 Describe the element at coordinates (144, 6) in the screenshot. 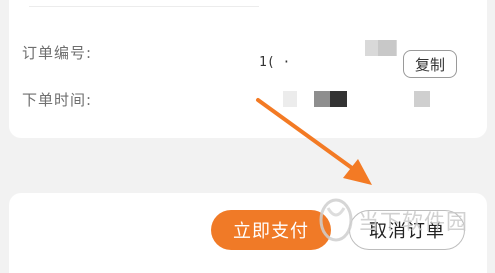

I see `divider` at that location.